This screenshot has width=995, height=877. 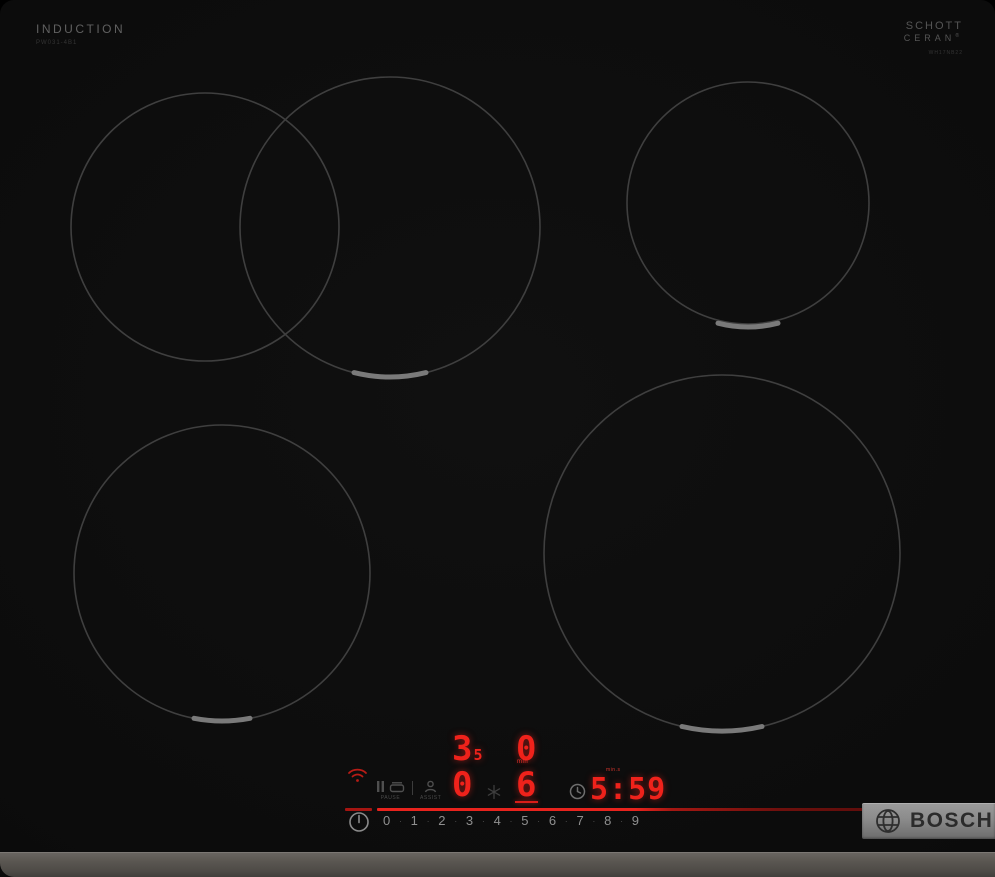 What do you see at coordinates (722, 553) in the screenshot?
I see `zone-ring-bottom-right` at bounding box center [722, 553].